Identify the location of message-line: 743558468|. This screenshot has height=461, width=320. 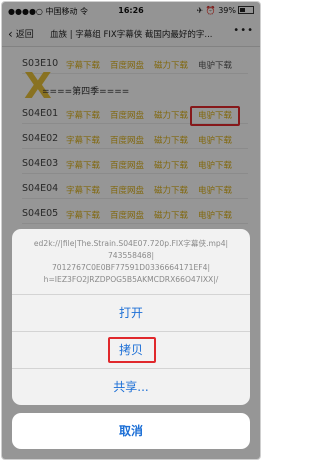
(131, 255).